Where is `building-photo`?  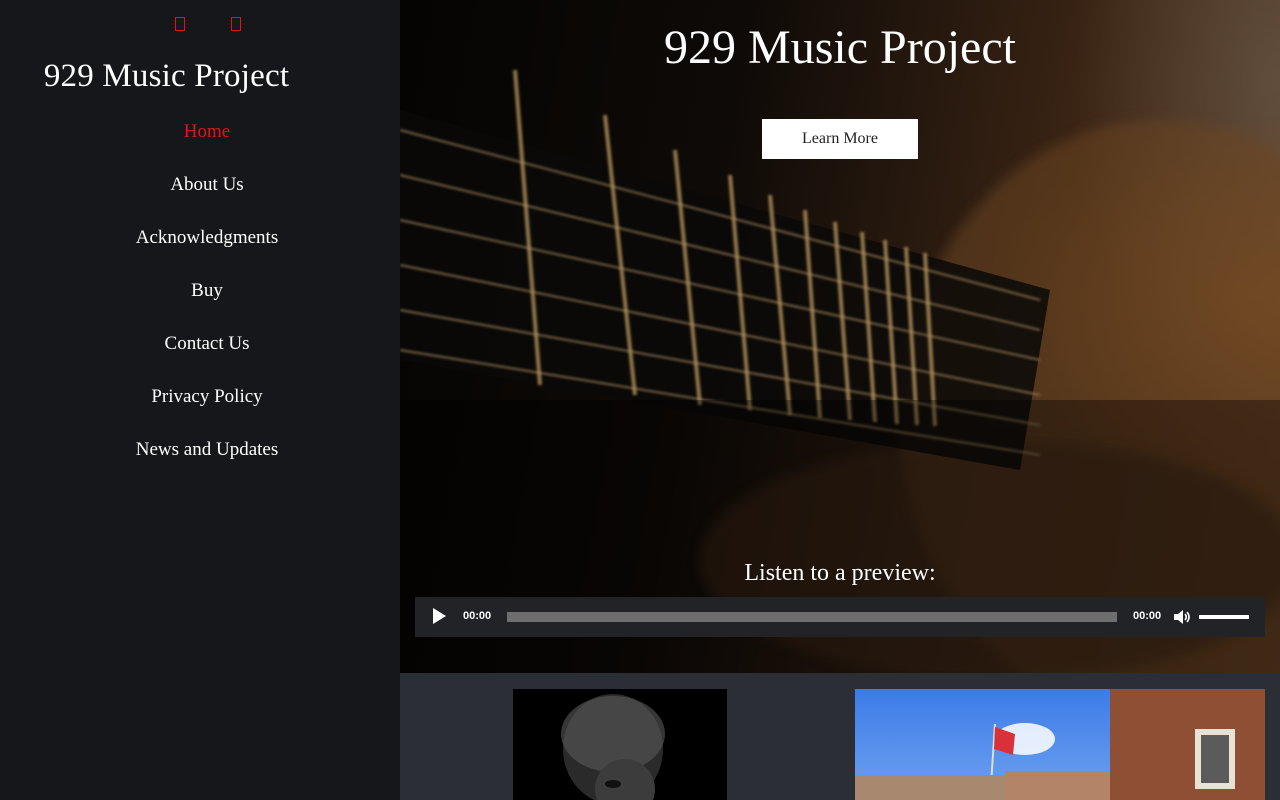 building-photo is located at coordinates (1060, 744).